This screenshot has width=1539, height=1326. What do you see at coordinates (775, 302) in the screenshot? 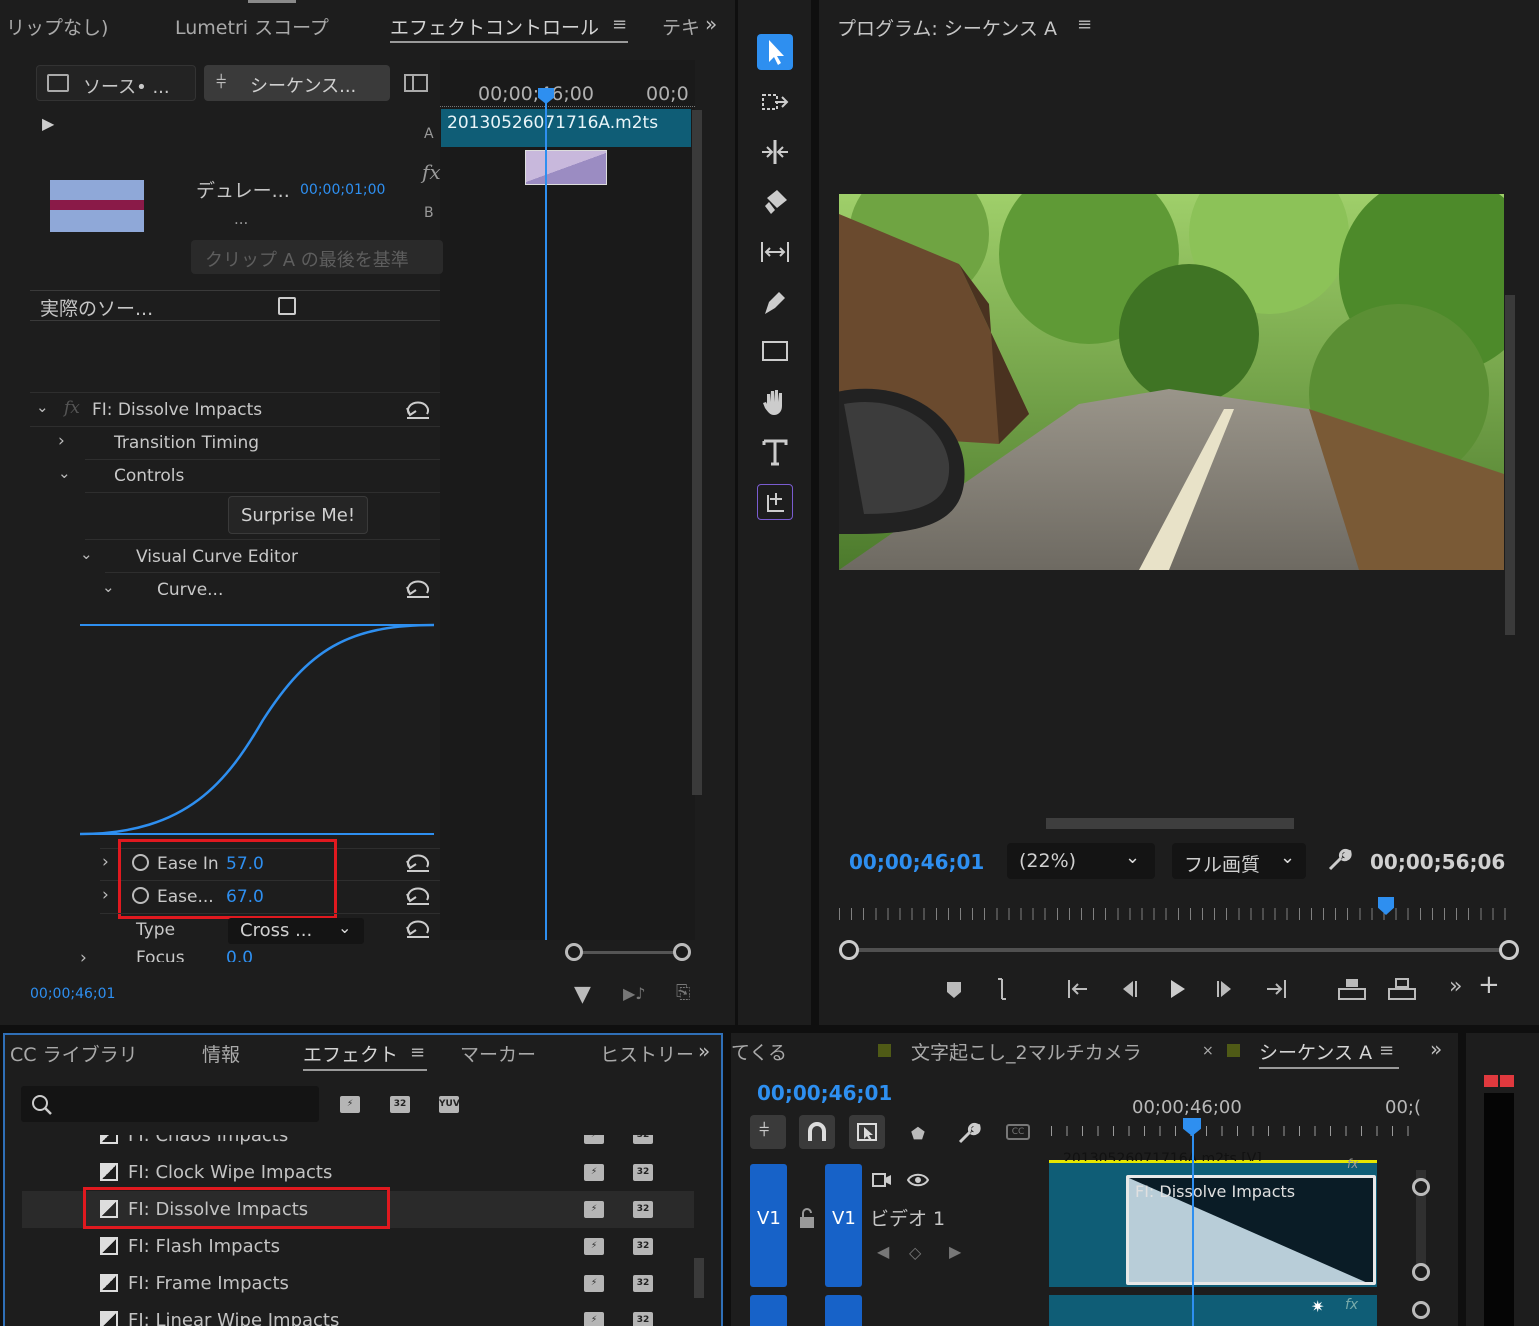
I see `pen-tool-icon` at bounding box center [775, 302].